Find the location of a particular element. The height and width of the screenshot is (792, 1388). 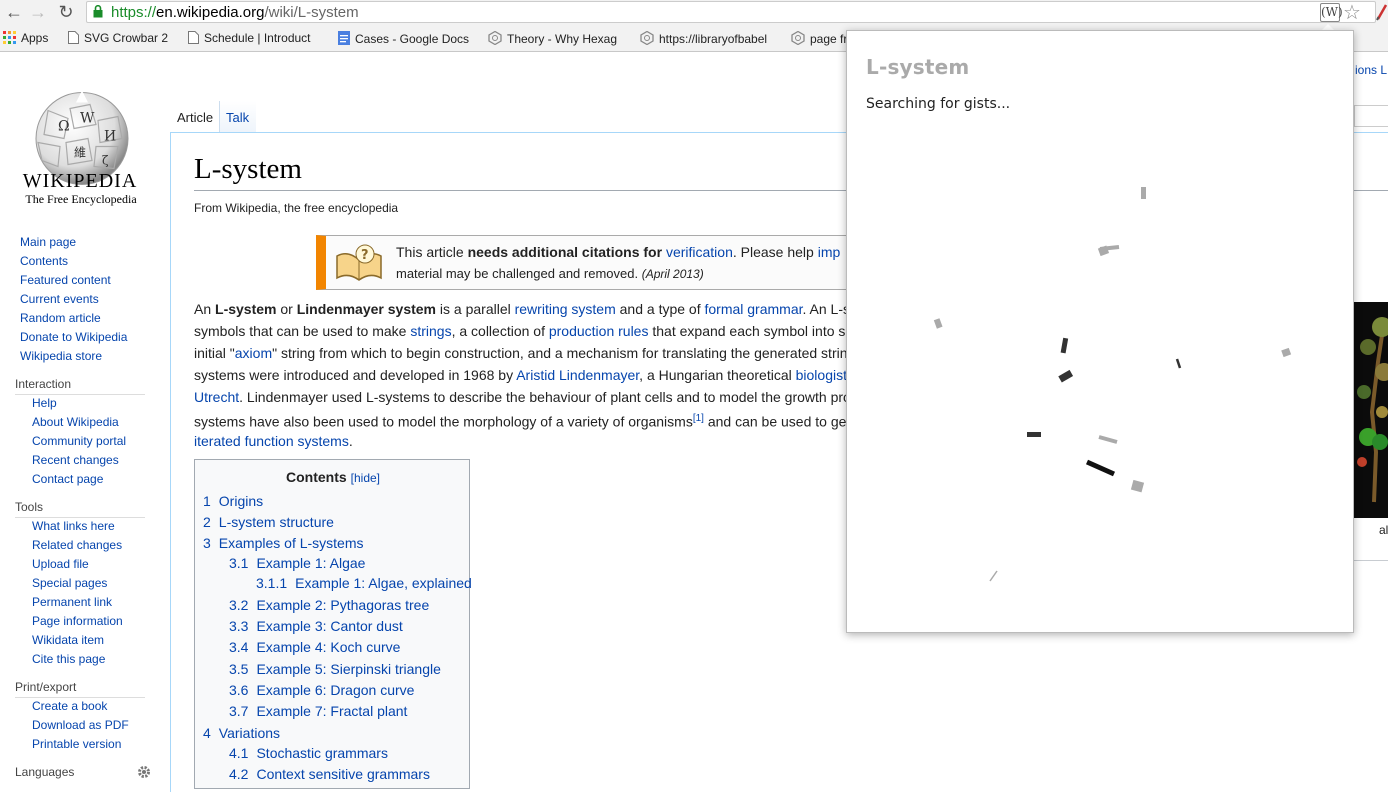

sidebar-link-about: About Wikipedia is located at coordinates (75, 422).